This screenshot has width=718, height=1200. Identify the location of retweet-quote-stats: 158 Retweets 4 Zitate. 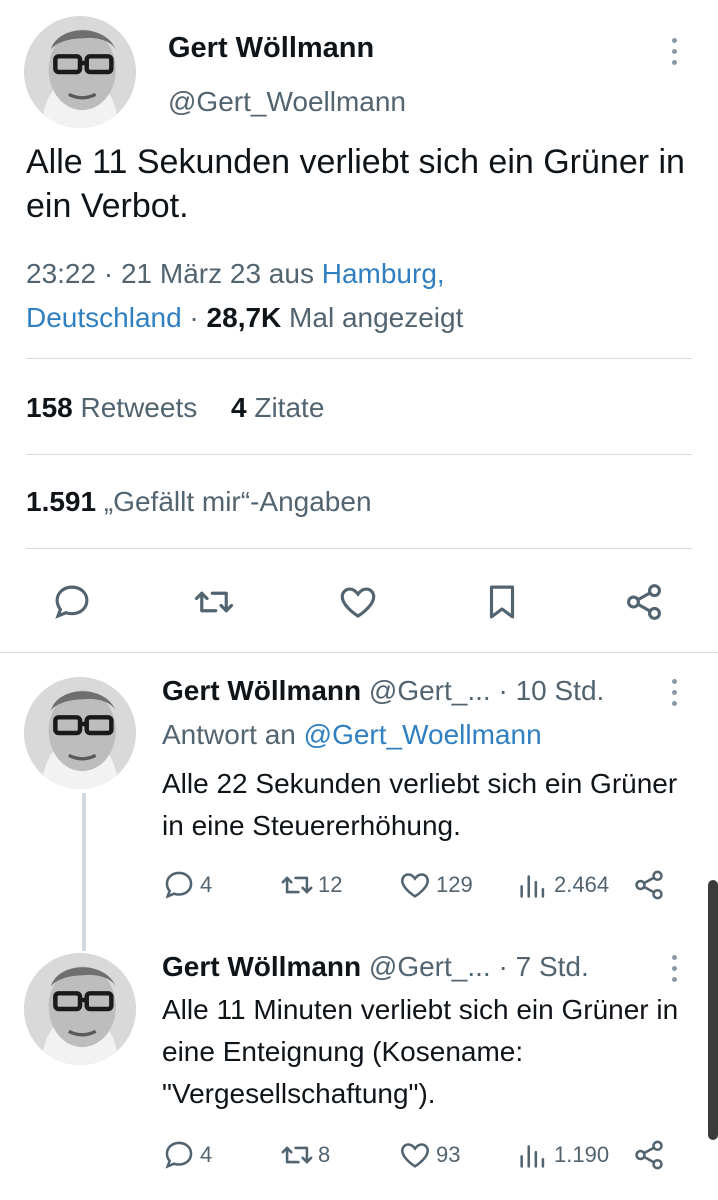
(175, 408).